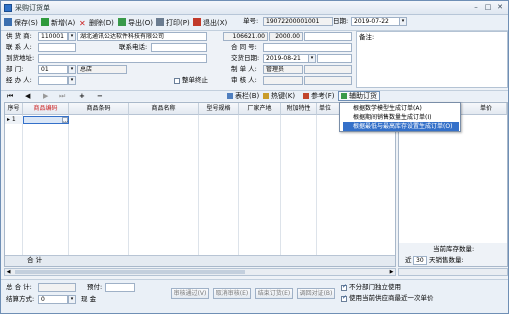  Describe the element at coordinates (328, 36) in the screenshot. I see `supplier-extra-field` at that location.